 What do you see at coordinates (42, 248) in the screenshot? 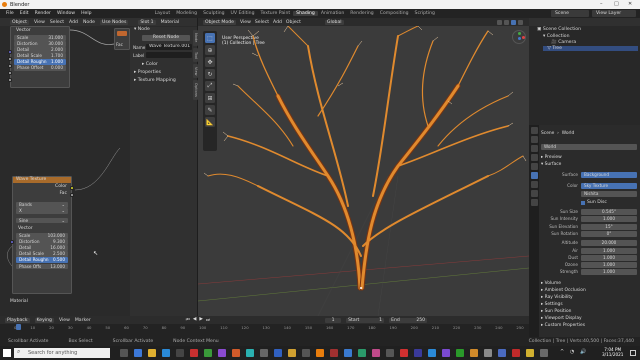
I see `wave-detail-field: Detail 16.000` at bounding box center [42, 248].